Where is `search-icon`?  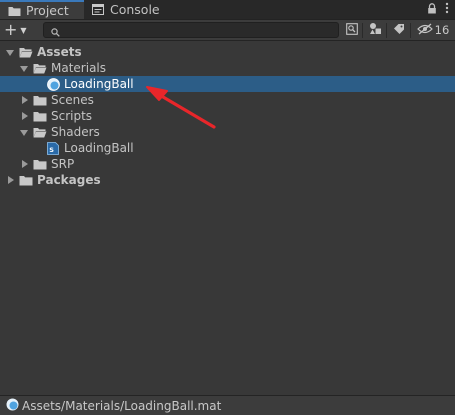
search-icon is located at coordinates (55, 31).